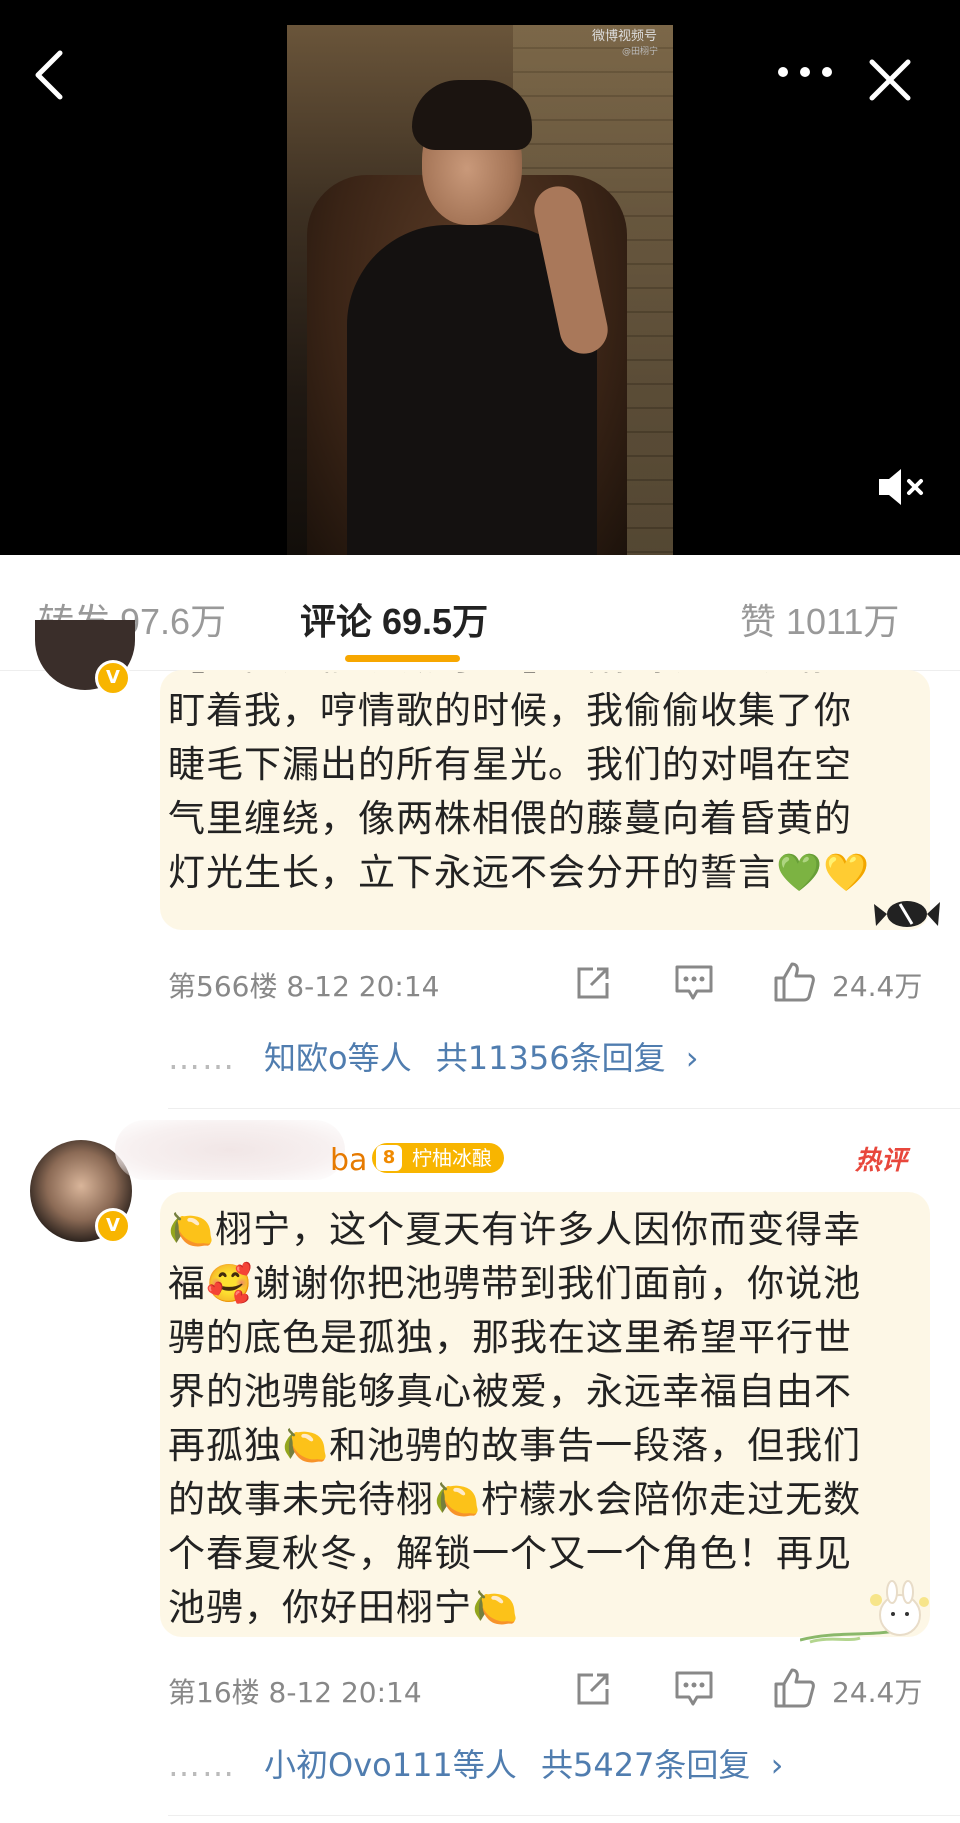 The height and width of the screenshot is (1823, 960). Describe the element at coordinates (510, 818) in the screenshot. I see `comment-line: 气里缠绕，像两株相偎的藤蔓向着昏黄的` at that location.